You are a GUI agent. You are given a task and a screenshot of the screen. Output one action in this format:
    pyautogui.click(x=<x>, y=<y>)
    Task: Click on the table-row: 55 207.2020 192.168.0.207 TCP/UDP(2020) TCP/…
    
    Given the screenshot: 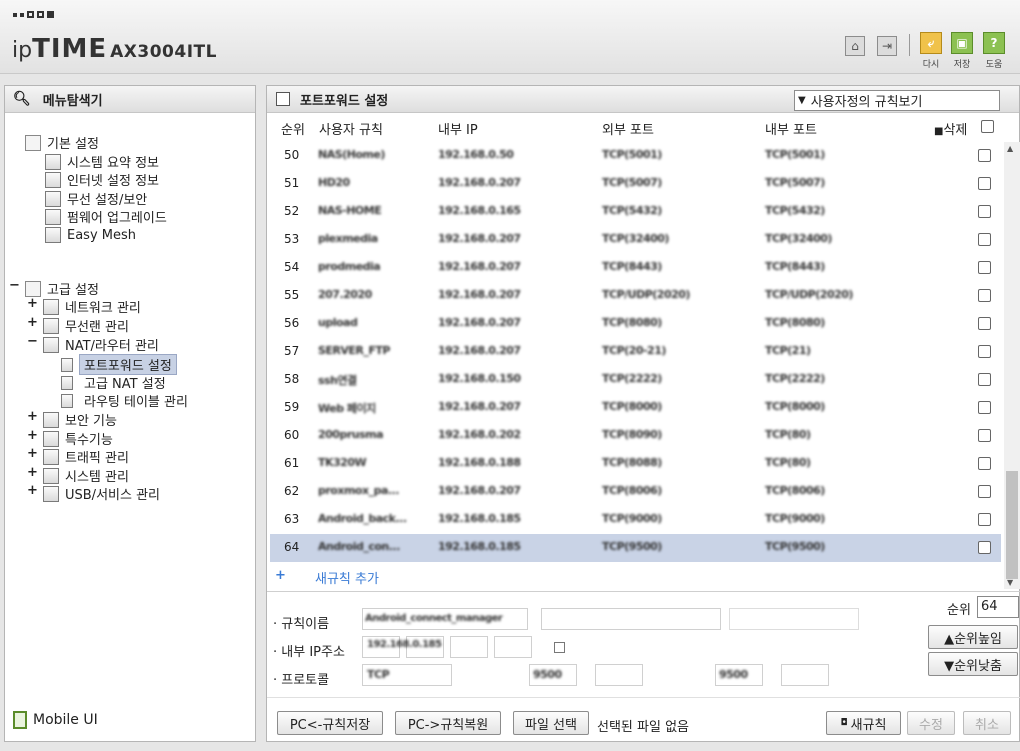 What is the action you would take?
    pyautogui.click(x=635, y=296)
    